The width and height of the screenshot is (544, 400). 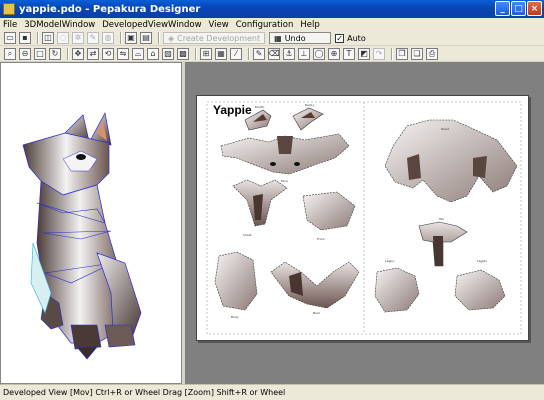 What do you see at coordinates (10, 38) in the screenshot?
I see `open-folder-icon: ▭` at bounding box center [10, 38].